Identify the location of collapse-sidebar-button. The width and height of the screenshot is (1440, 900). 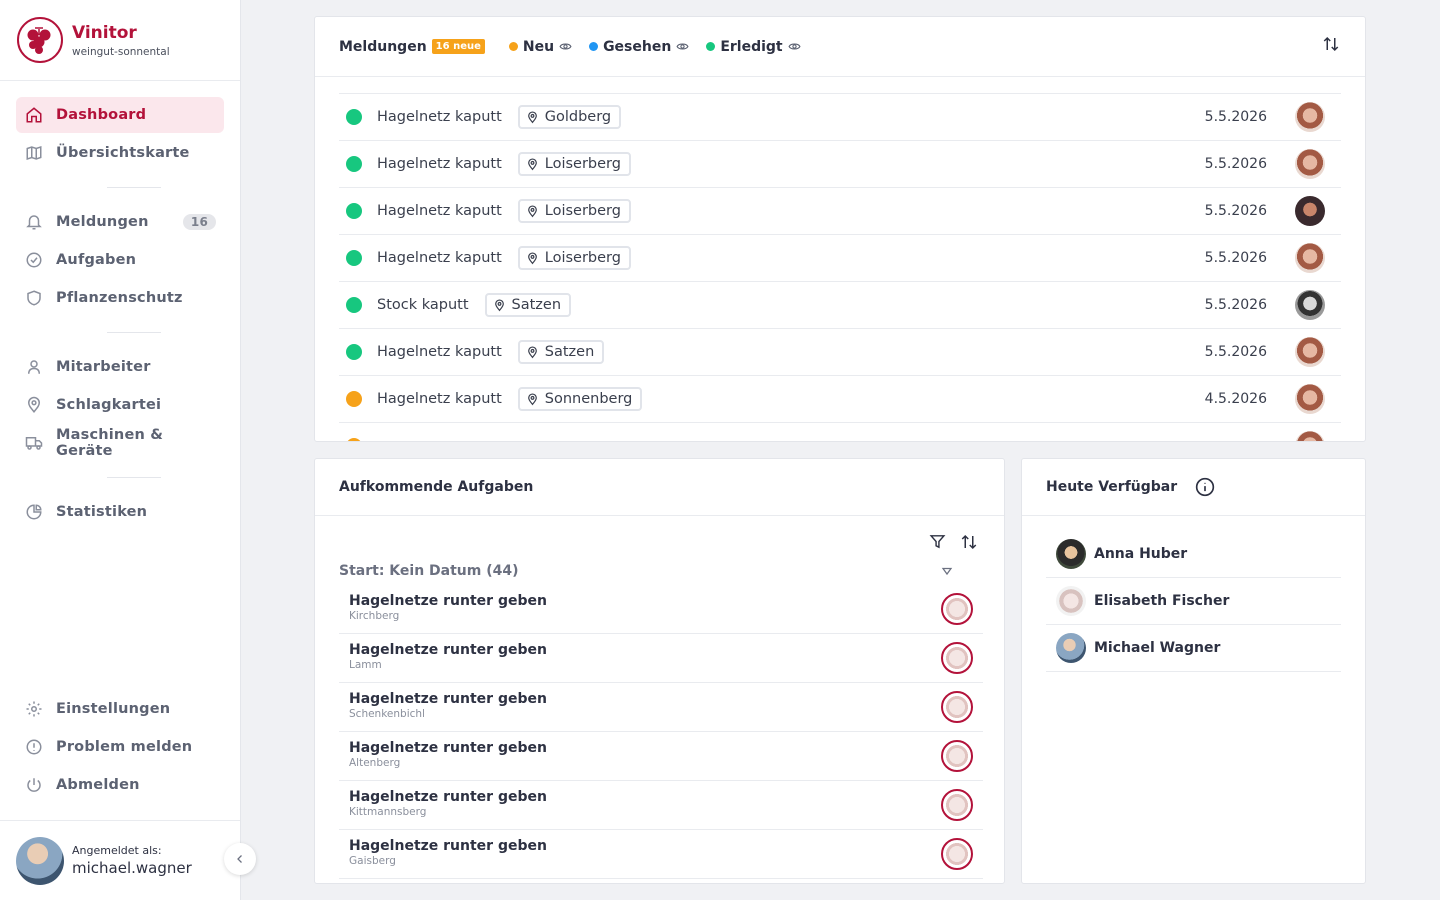
(240, 859).